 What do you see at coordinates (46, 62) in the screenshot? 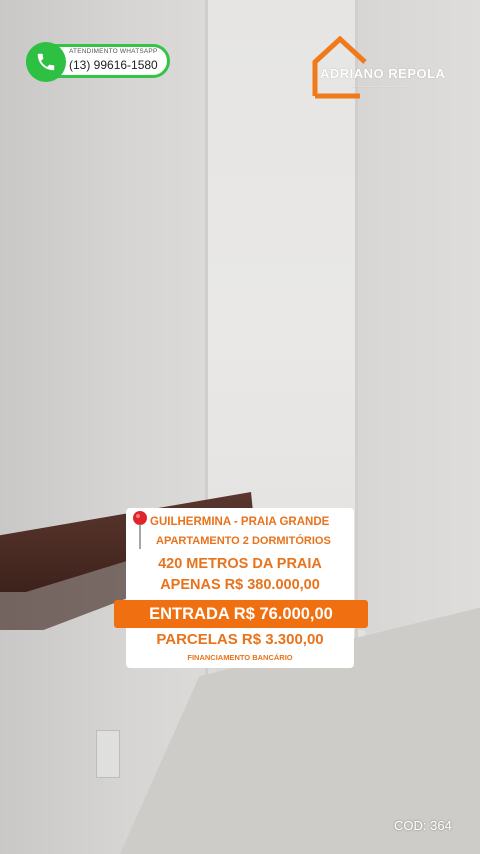
I see `phone-icon` at bounding box center [46, 62].